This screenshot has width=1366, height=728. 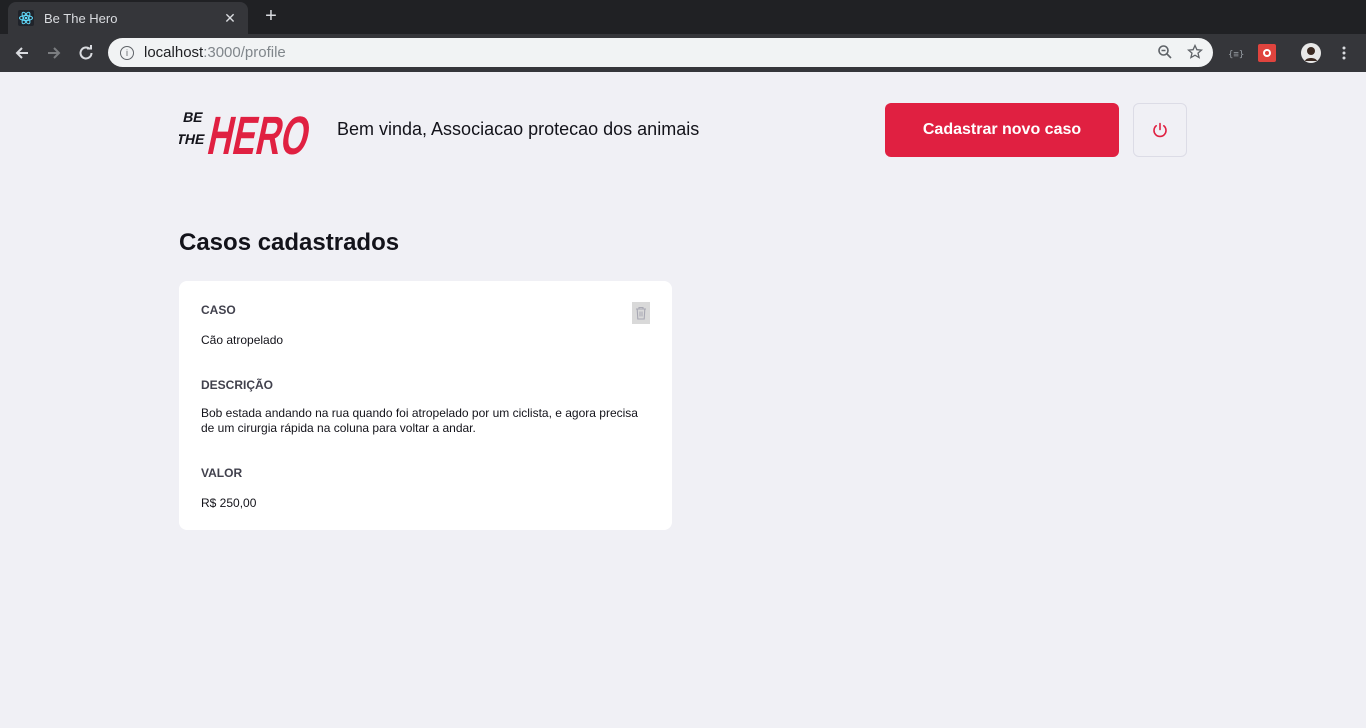 What do you see at coordinates (229, 503) in the screenshot?
I see `value-value: R$ 250,00` at bounding box center [229, 503].